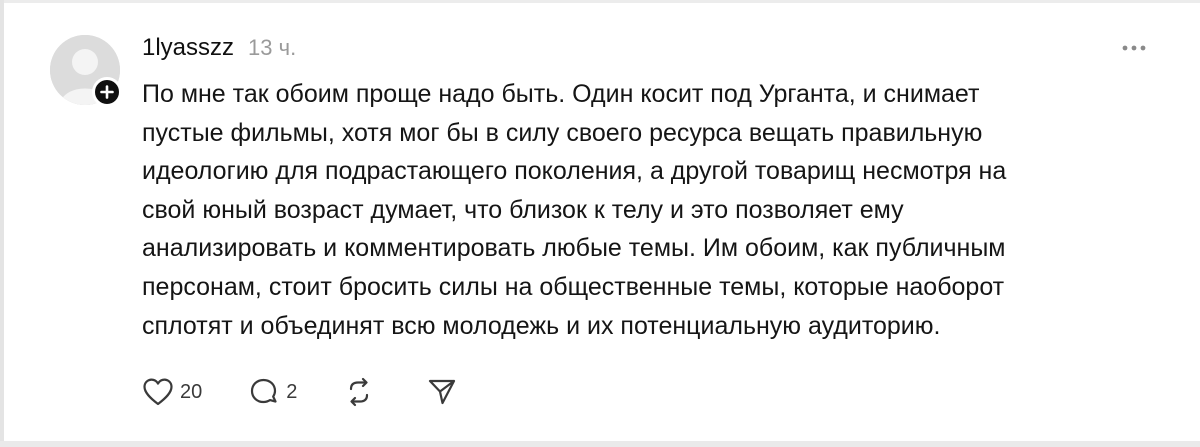  I want to click on send-icon, so click(442, 392).